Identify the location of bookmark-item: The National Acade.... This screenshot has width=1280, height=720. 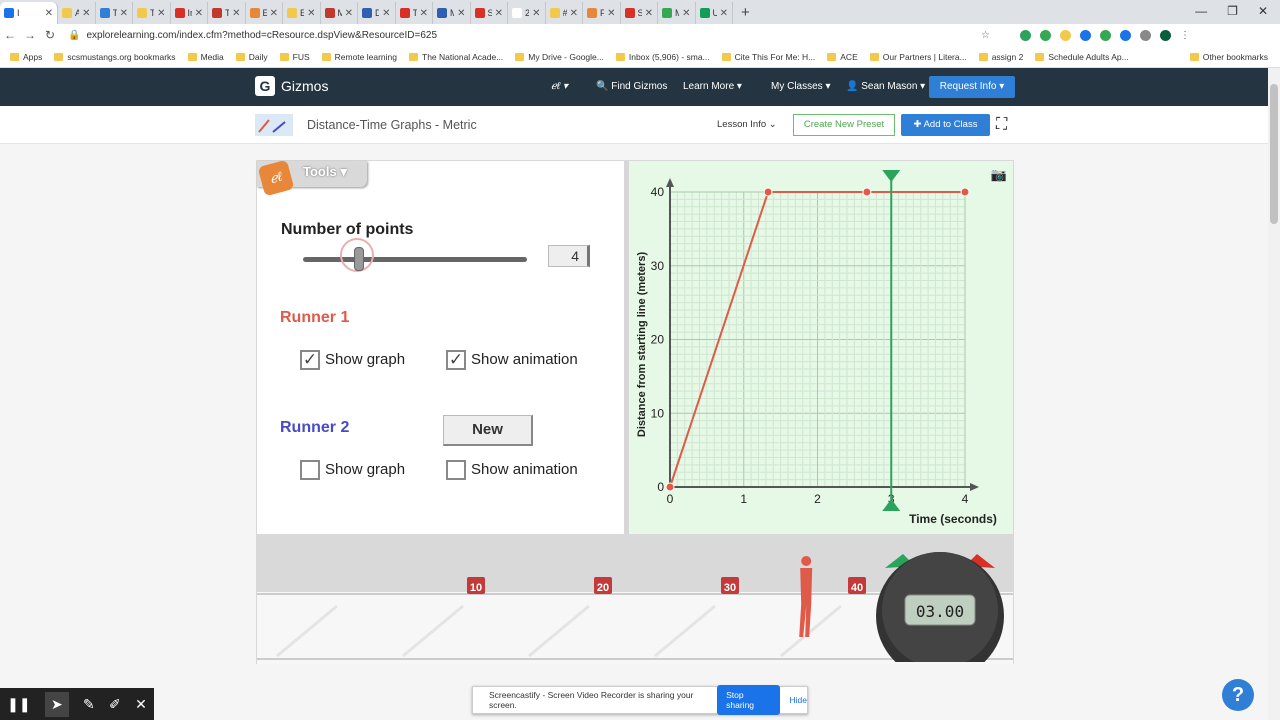
(456, 57).